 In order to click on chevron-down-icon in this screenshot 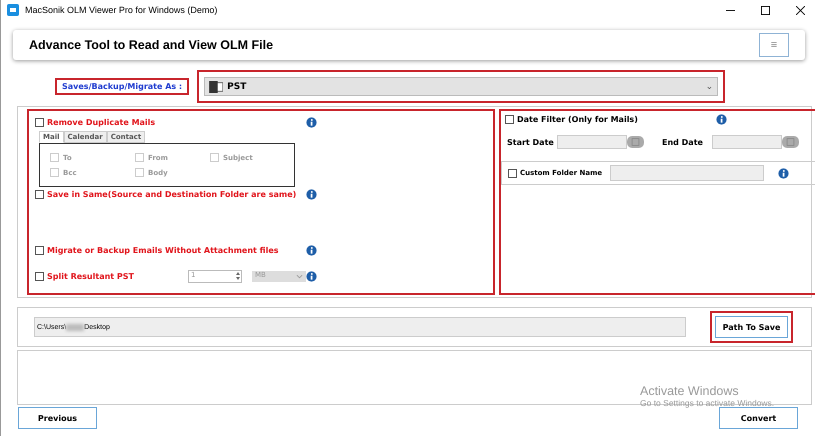, I will do `click(299, 276)`.